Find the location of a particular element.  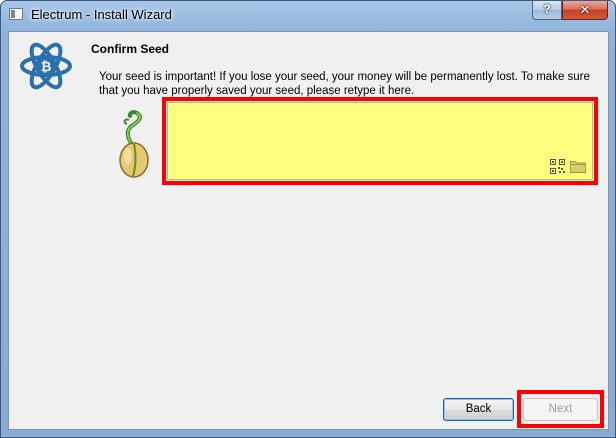

close-button: ✕ is located at coordinates (585, 10).